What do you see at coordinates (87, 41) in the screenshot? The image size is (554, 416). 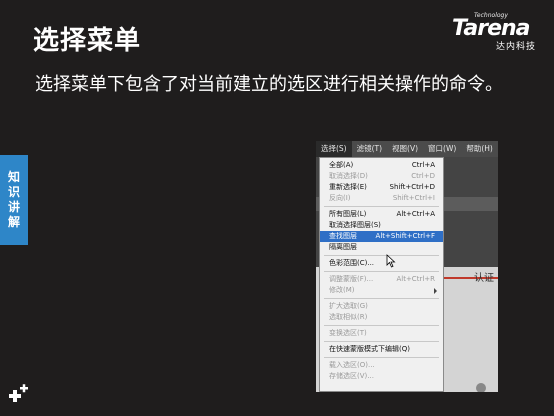 I see `slide-title: 选择菜单` at bounding box center [87, 41].